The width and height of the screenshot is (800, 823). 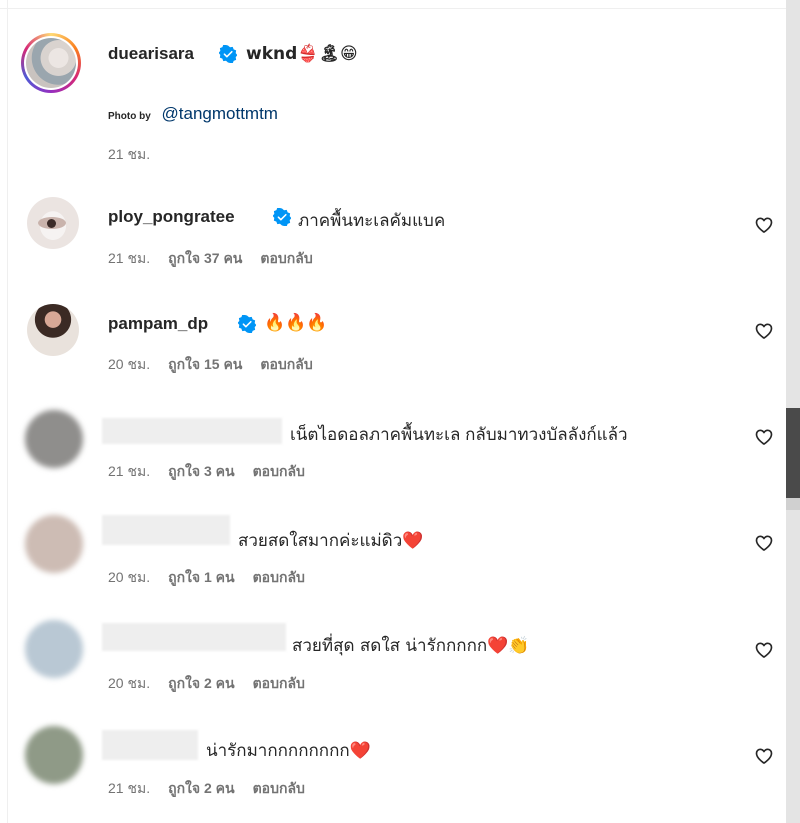 What do you see at coordinates (302, 54) in the screenshot?
I see `post-caption: wknd👙🏝😁` at bounding box center [302, 54].